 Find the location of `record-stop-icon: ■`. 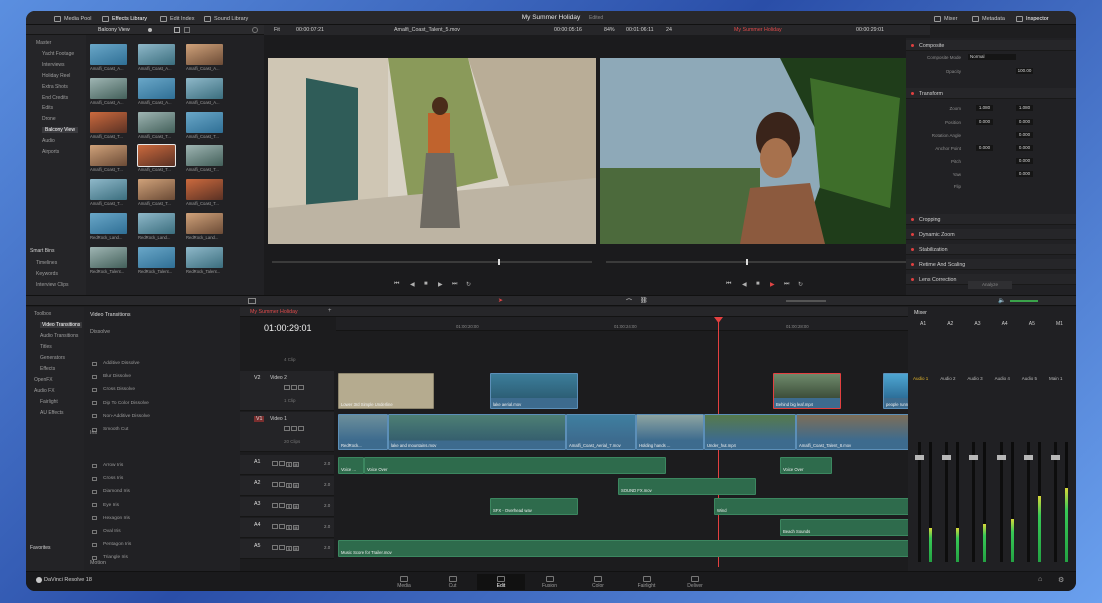

record-stop-icon: ■ is located at coordinates (758, 284).